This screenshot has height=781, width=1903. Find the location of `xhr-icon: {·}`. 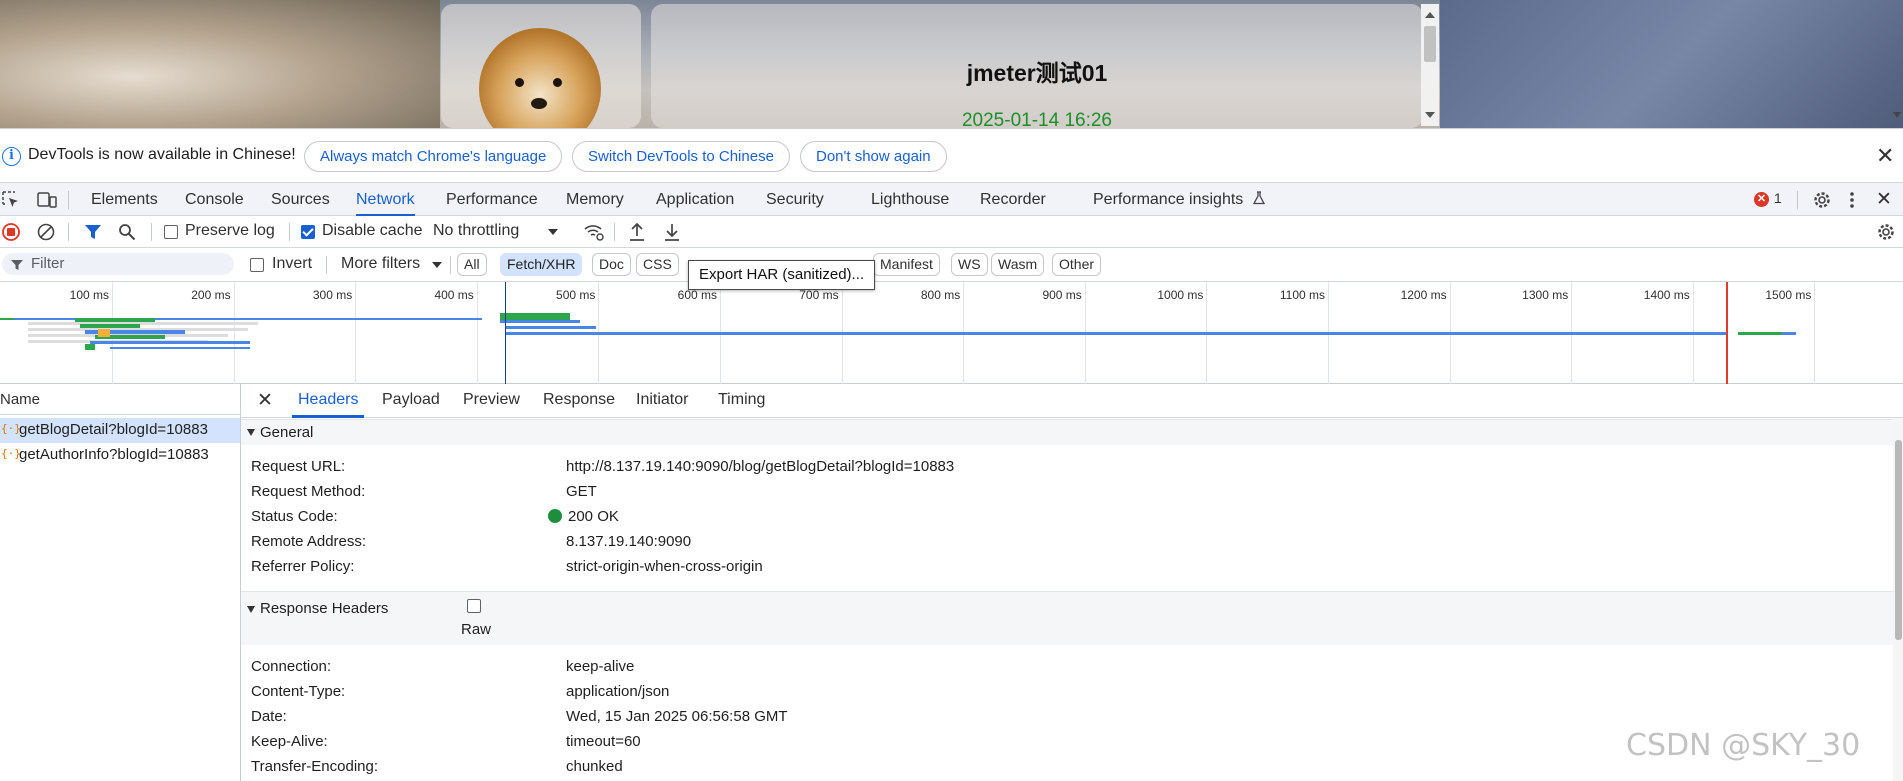

xhr-icon: {·} is located at coordinates (11, 428).